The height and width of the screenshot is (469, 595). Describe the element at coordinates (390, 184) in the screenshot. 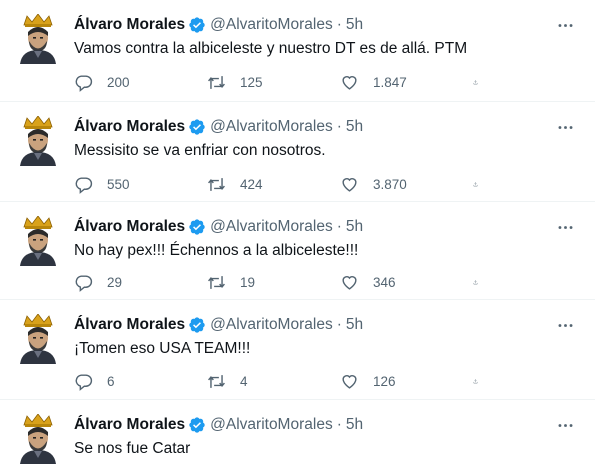

I see `like-count: 3.870` at that location.